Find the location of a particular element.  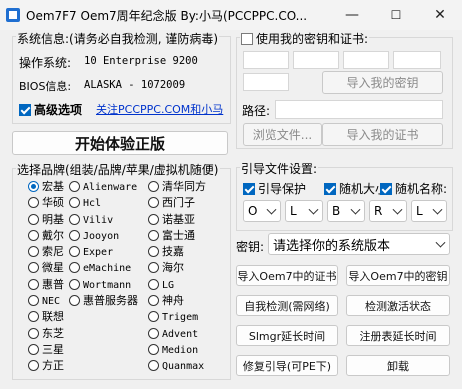

advanced-options-label: 高级选项 is located at coordinates (58, 110).